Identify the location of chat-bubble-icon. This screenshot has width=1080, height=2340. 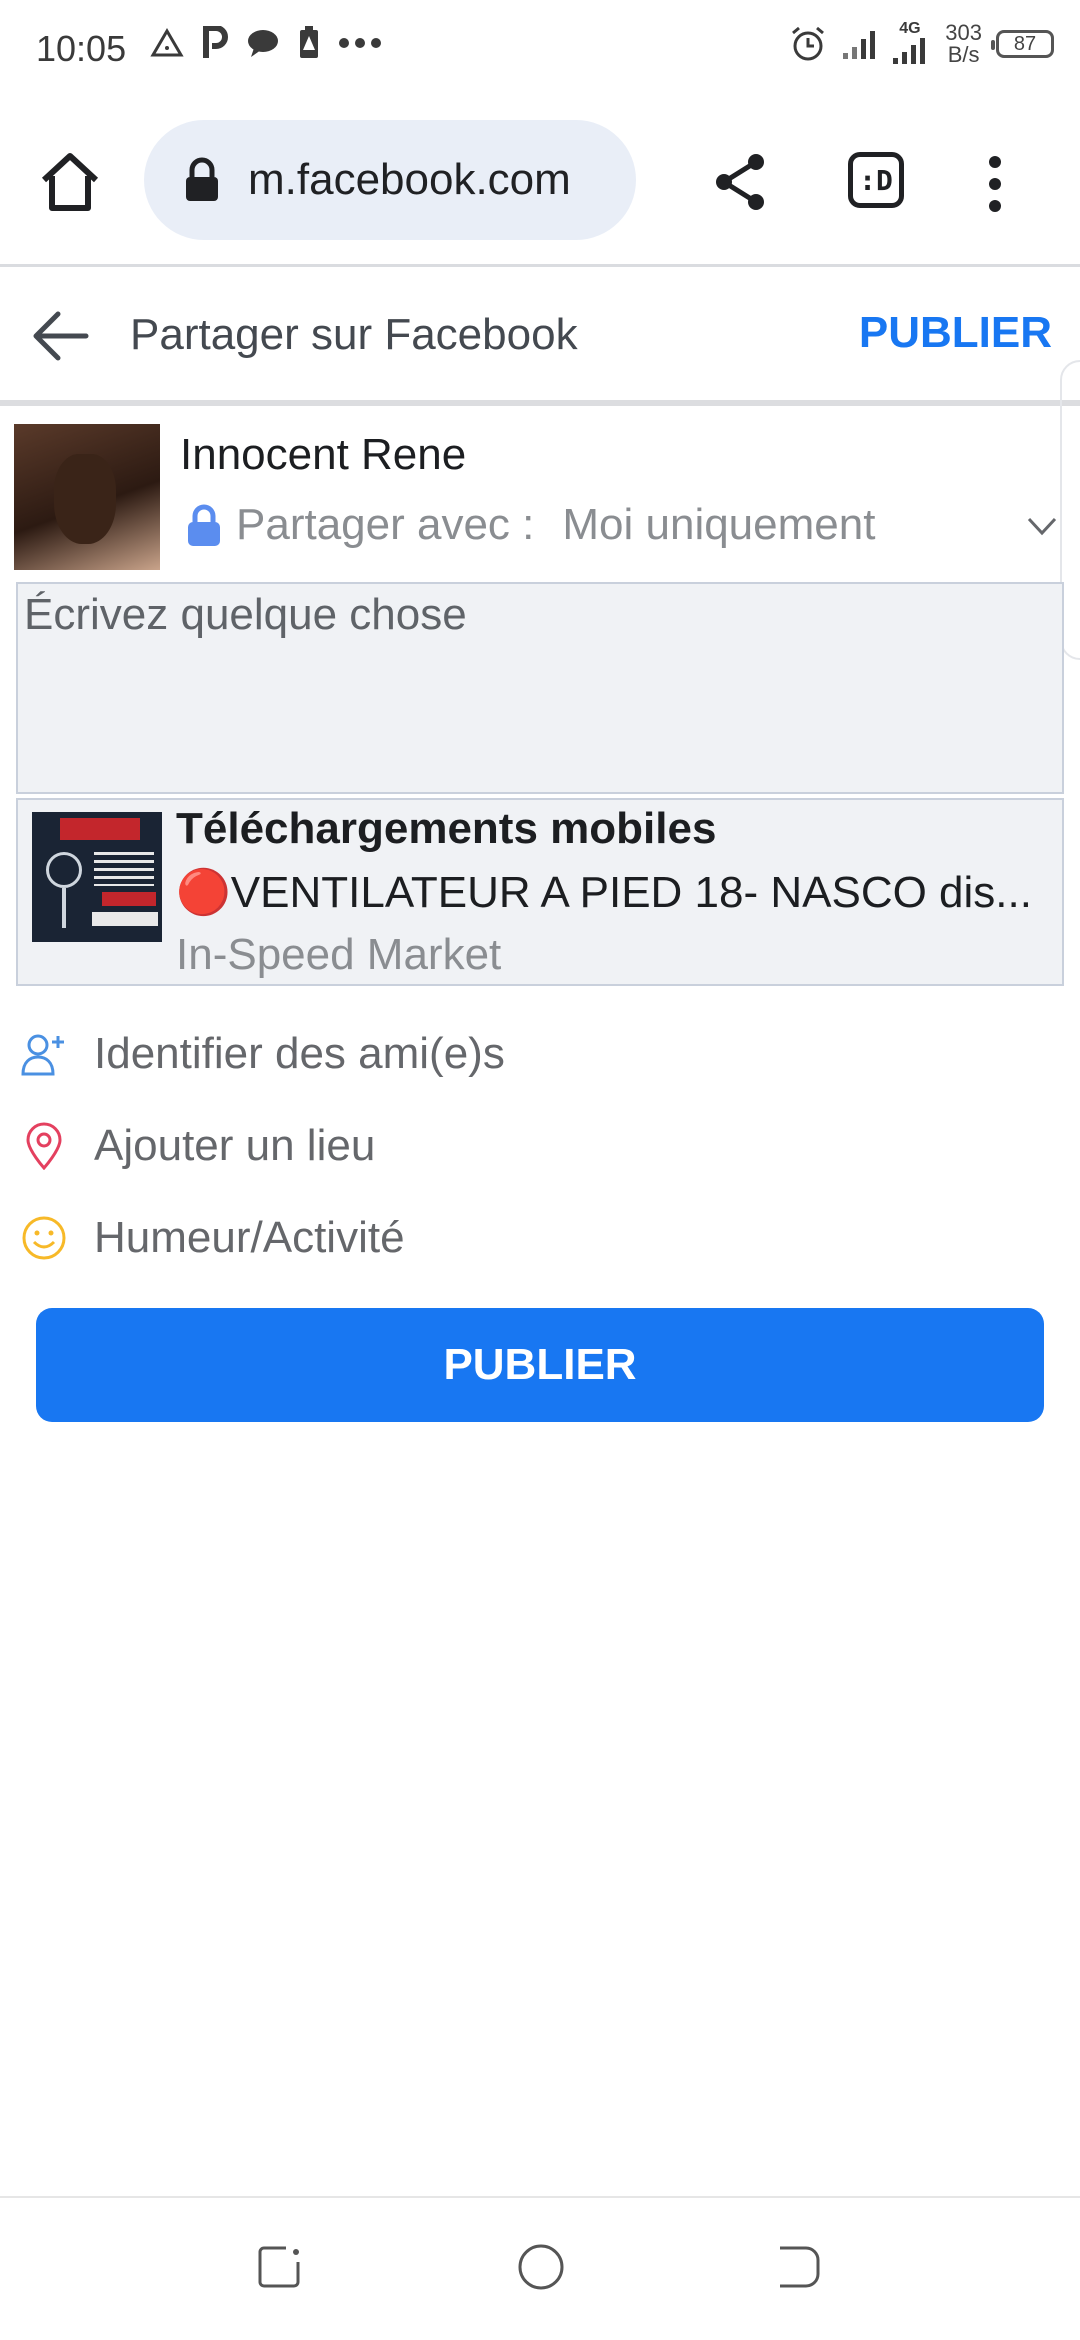
(263, 43).